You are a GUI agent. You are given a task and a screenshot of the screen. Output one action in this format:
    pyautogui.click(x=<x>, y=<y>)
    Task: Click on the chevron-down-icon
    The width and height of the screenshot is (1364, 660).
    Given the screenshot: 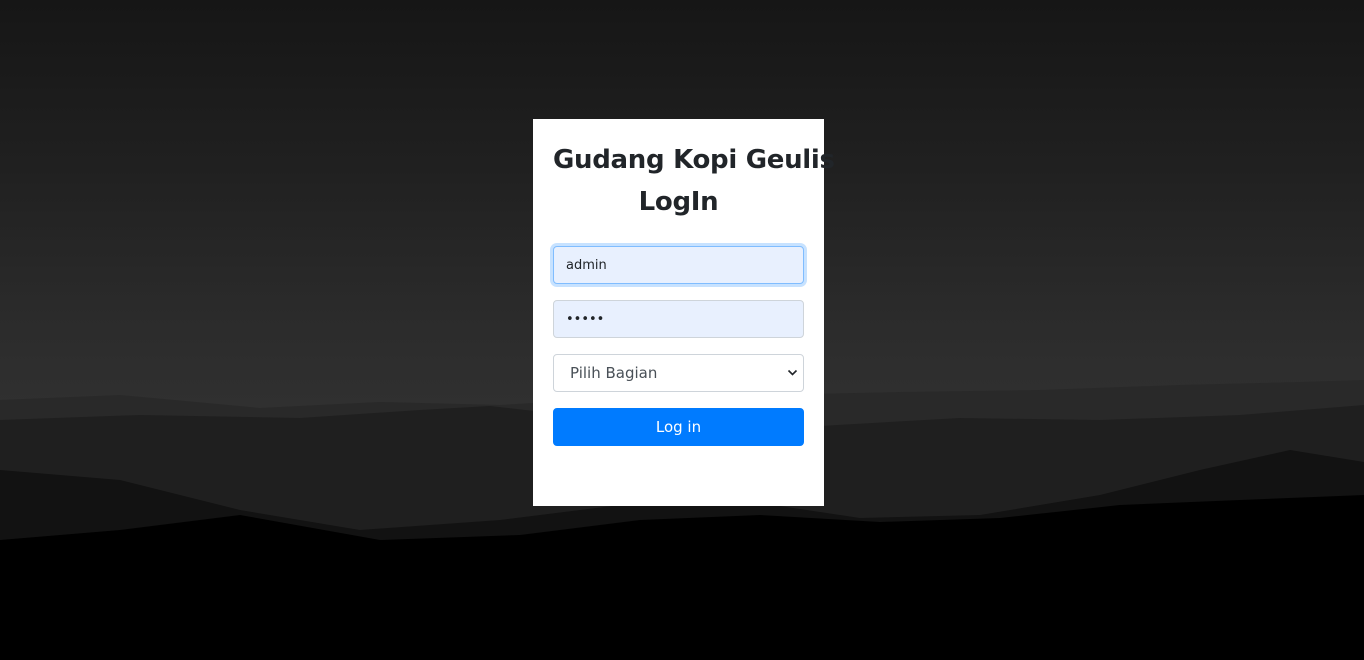 What is the action you would take?
    pyautogui.click(x=792, y=372)
    